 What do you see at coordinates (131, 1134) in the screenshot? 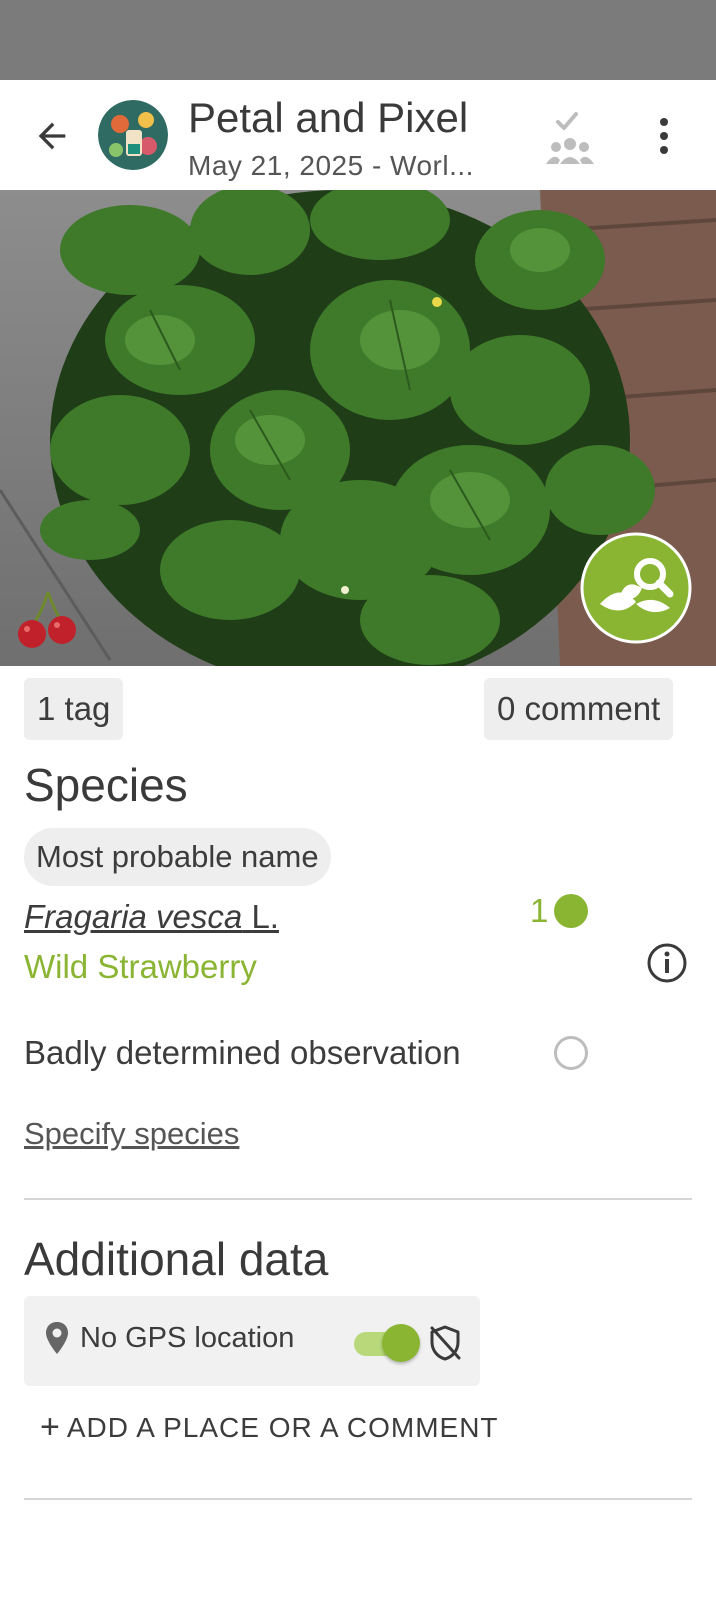
I see `specify-species-link: Specify species` at bounding box center [131, 1134].